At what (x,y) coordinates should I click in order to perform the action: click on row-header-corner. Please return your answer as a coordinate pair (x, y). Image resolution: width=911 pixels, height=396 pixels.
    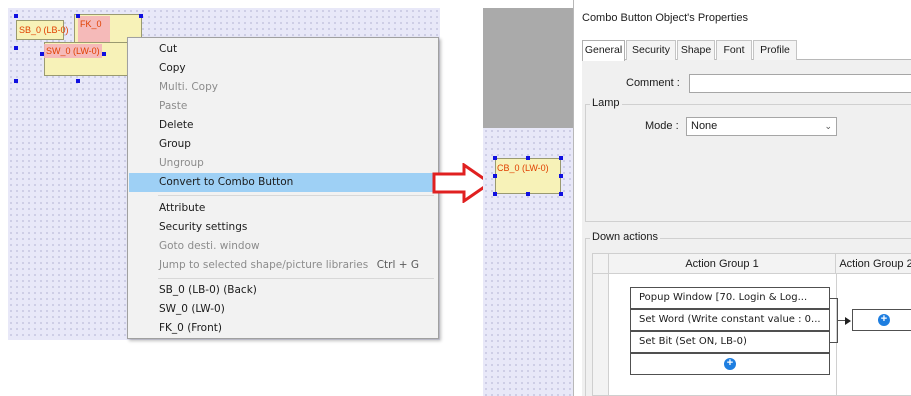
    Looking at the image, I should click on (601, 264).